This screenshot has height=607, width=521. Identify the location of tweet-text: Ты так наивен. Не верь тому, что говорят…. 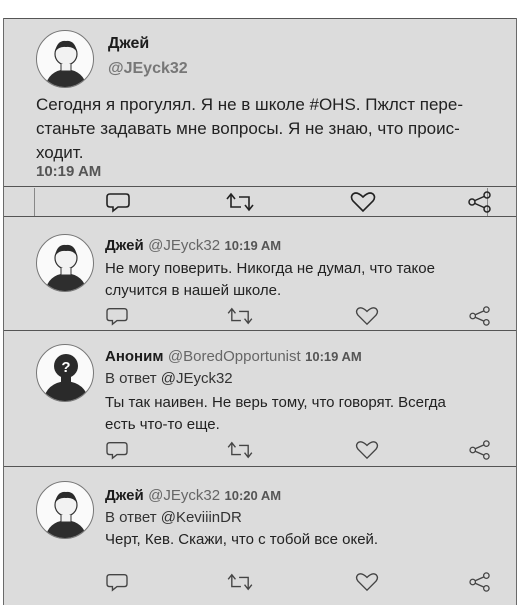
(275, 414).